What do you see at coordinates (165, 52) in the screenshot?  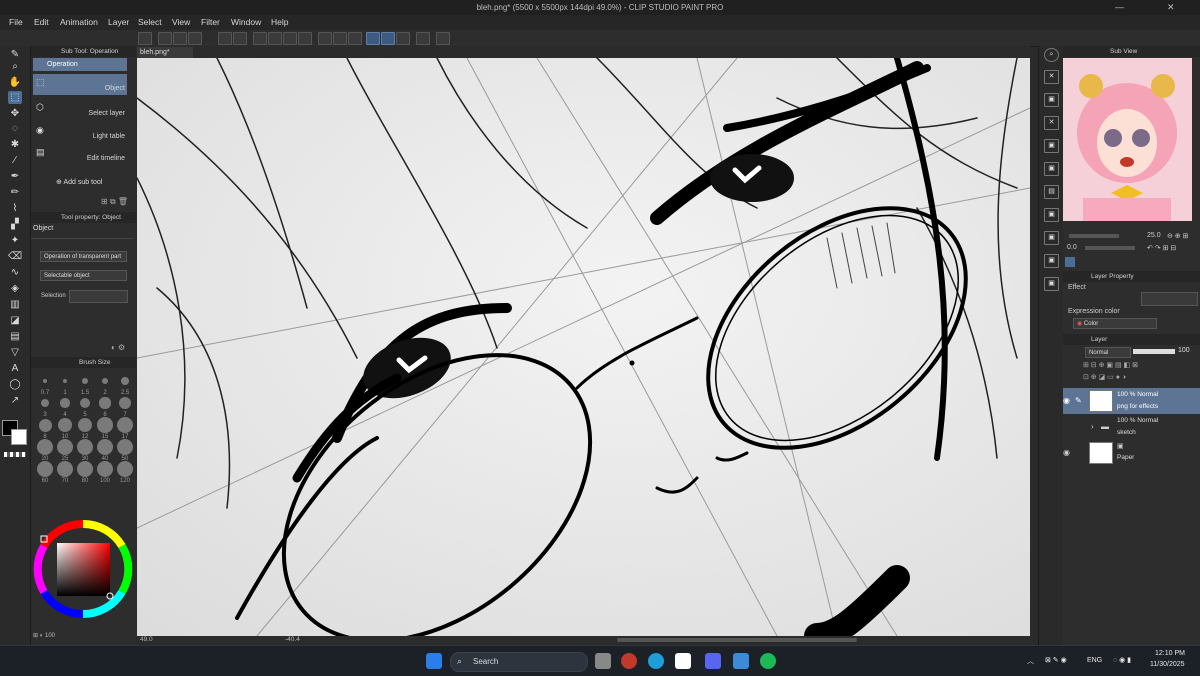 I see `canvas-tab: bleh.png*` at bounding box center [165, 52].